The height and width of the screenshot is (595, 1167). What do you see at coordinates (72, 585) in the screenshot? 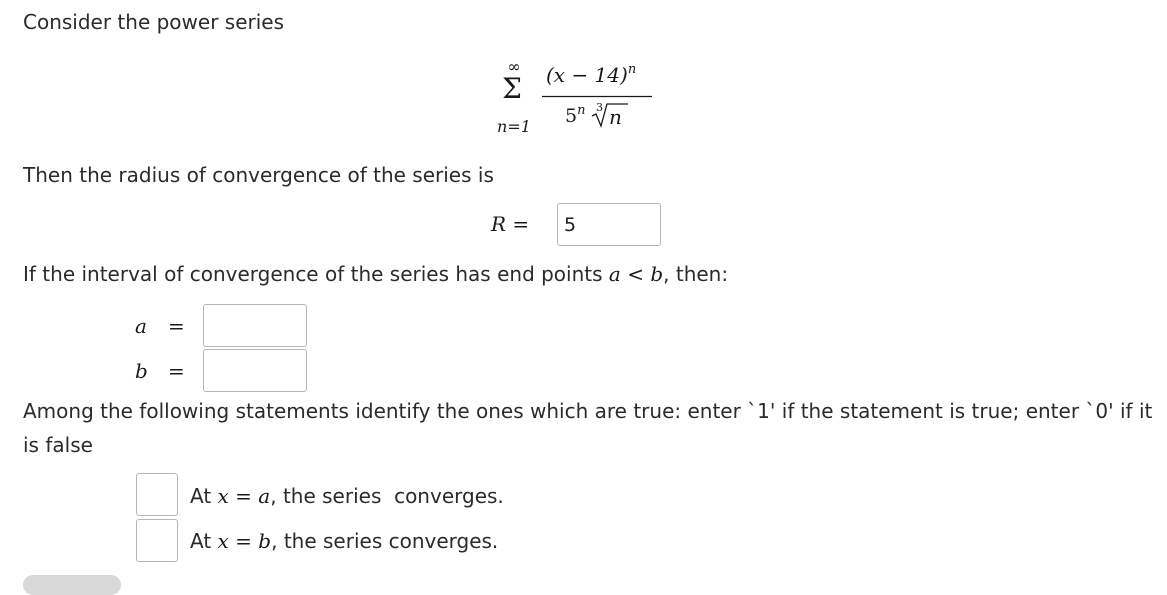
I see `submit-button-partial` at bounding box center [72, 585].